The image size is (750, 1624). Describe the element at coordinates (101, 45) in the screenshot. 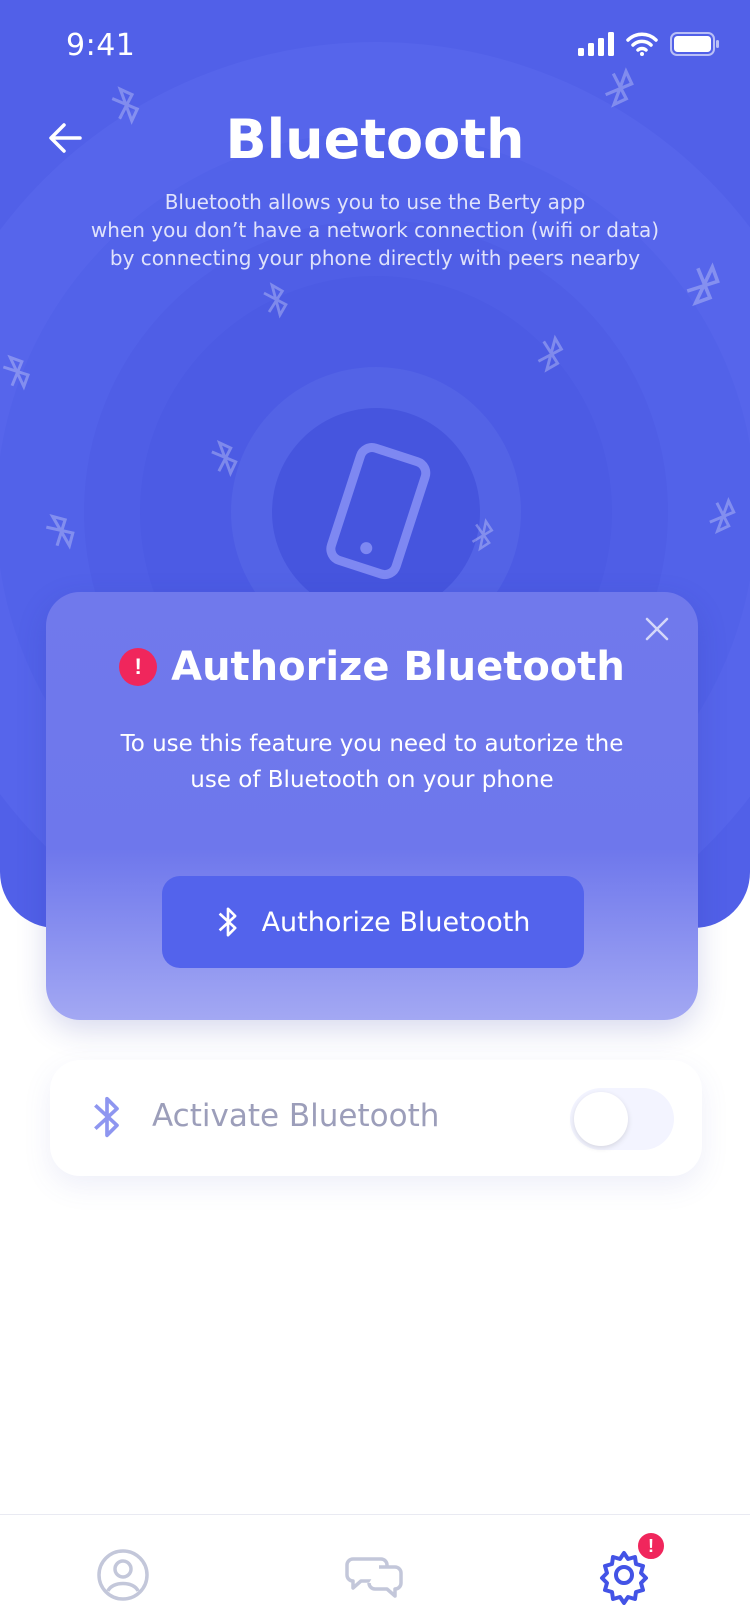

I see `status-time: 9:41` at that location.